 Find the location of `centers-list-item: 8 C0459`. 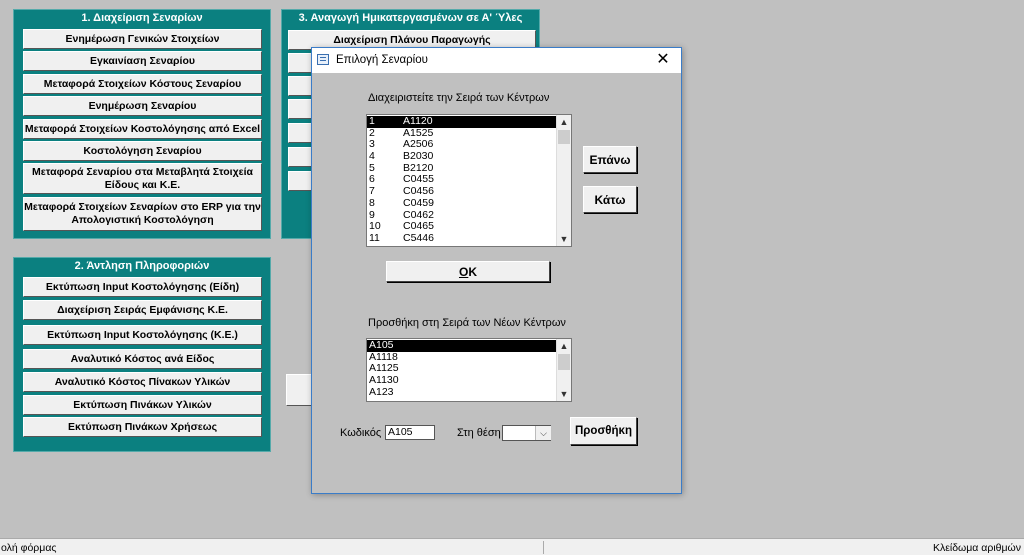

centers-list-item: 8 C0459 is located at coordinates (462, 203).